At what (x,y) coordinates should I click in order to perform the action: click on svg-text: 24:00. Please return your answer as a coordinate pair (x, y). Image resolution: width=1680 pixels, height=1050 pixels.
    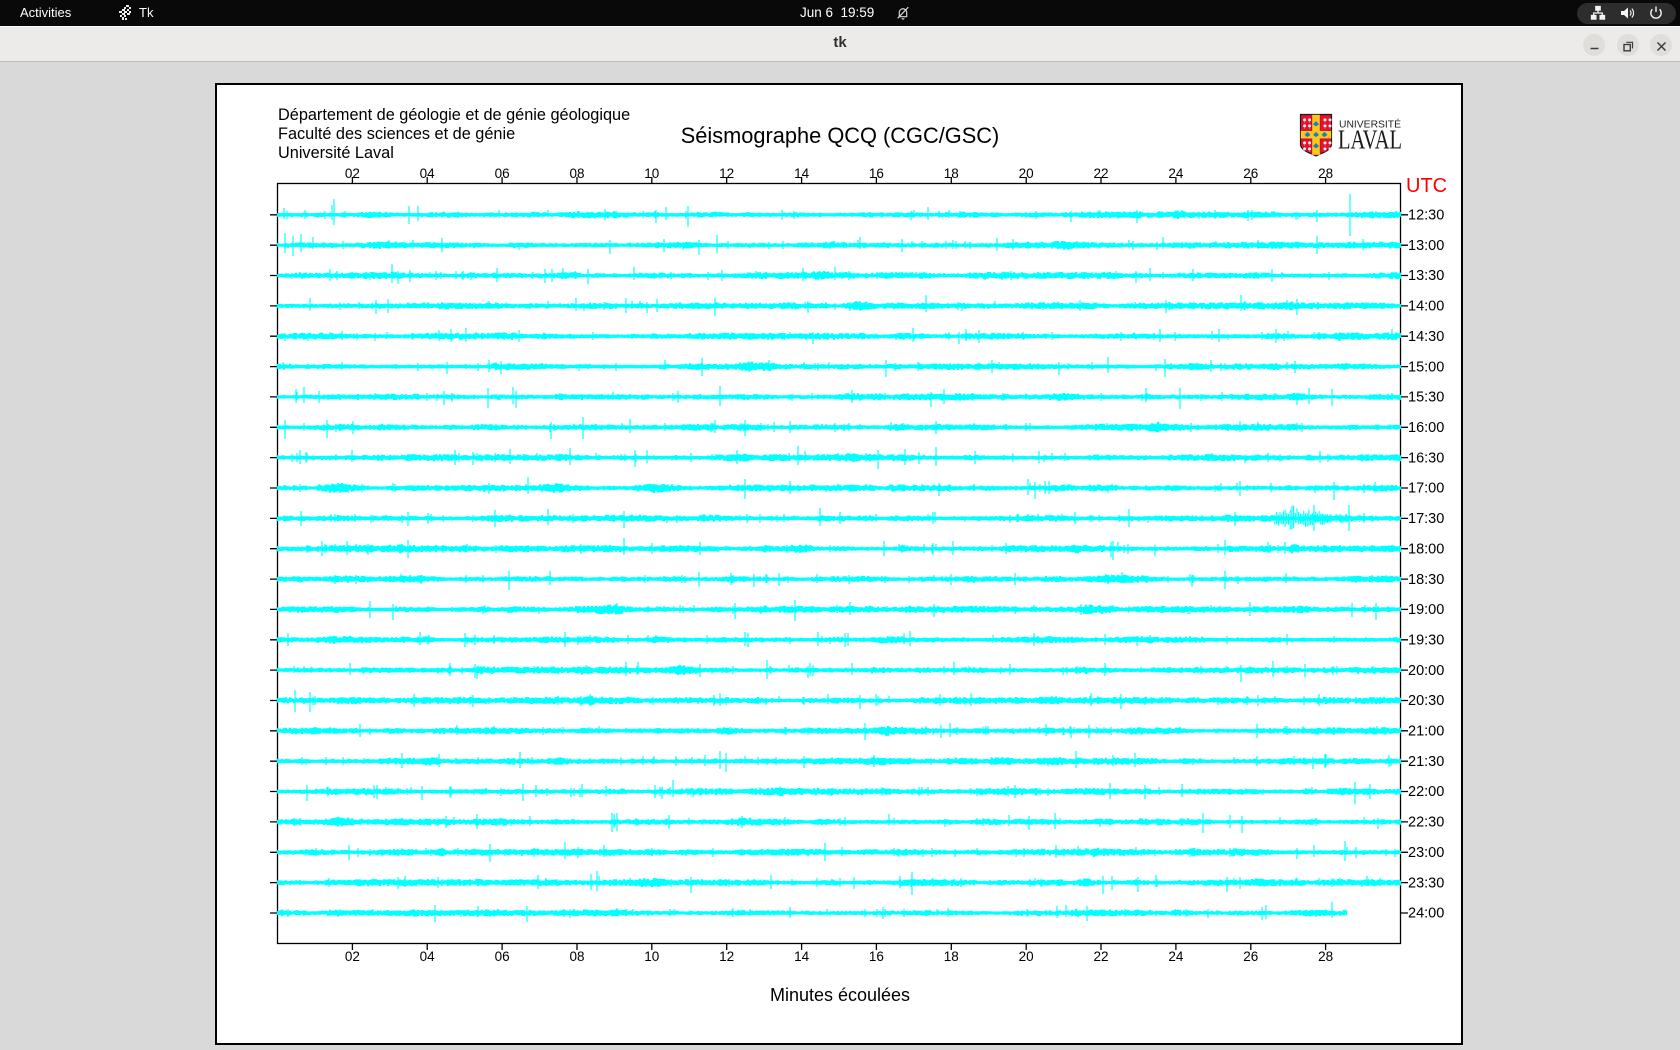
    Looking at the image, I should click on (1426, 914).